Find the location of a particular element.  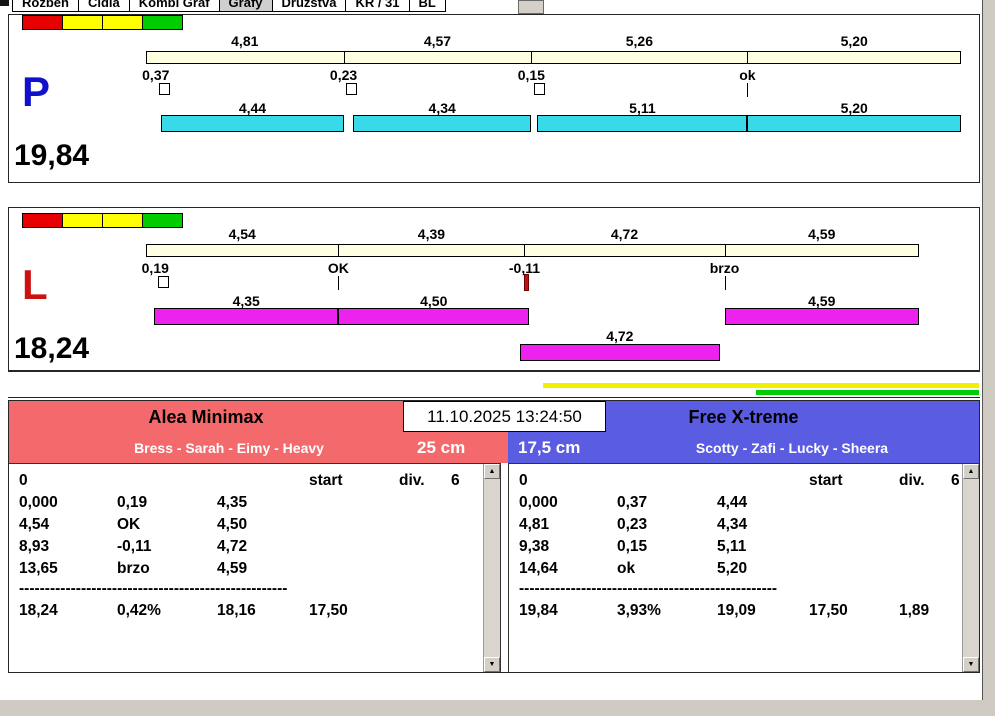

split-time-label: 5,26 is located at coordinates (639, 41).